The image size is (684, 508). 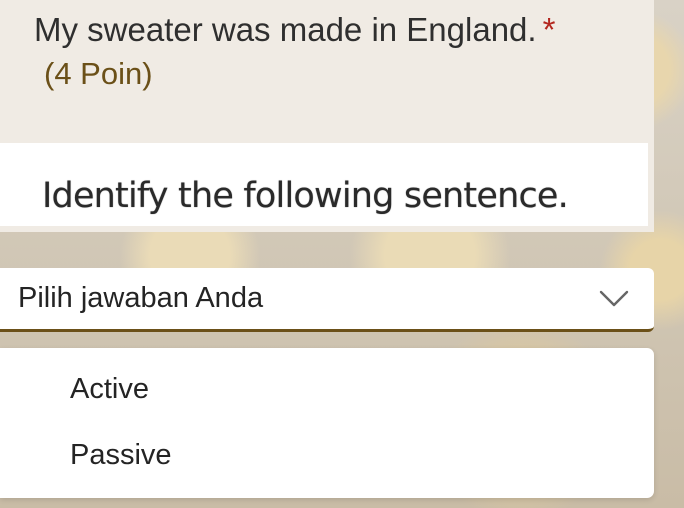 What do you see at coordinates (98, 73) in the screenshot?
I see `question-points: (4 Poin)` at bounding box center [98, 73].